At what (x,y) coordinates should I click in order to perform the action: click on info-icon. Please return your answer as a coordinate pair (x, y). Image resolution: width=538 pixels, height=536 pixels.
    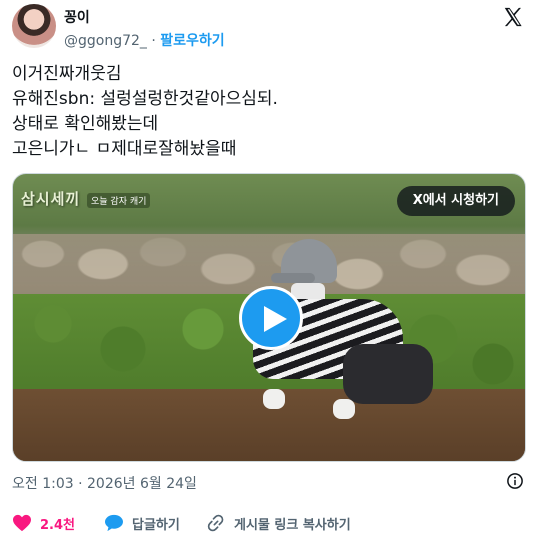
    Looking at the image, I should click on (515, 481).